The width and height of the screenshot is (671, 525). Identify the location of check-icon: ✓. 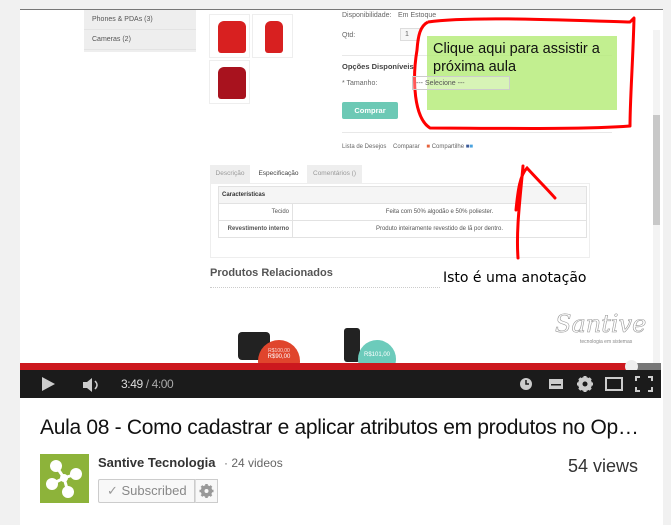
(114, 490).